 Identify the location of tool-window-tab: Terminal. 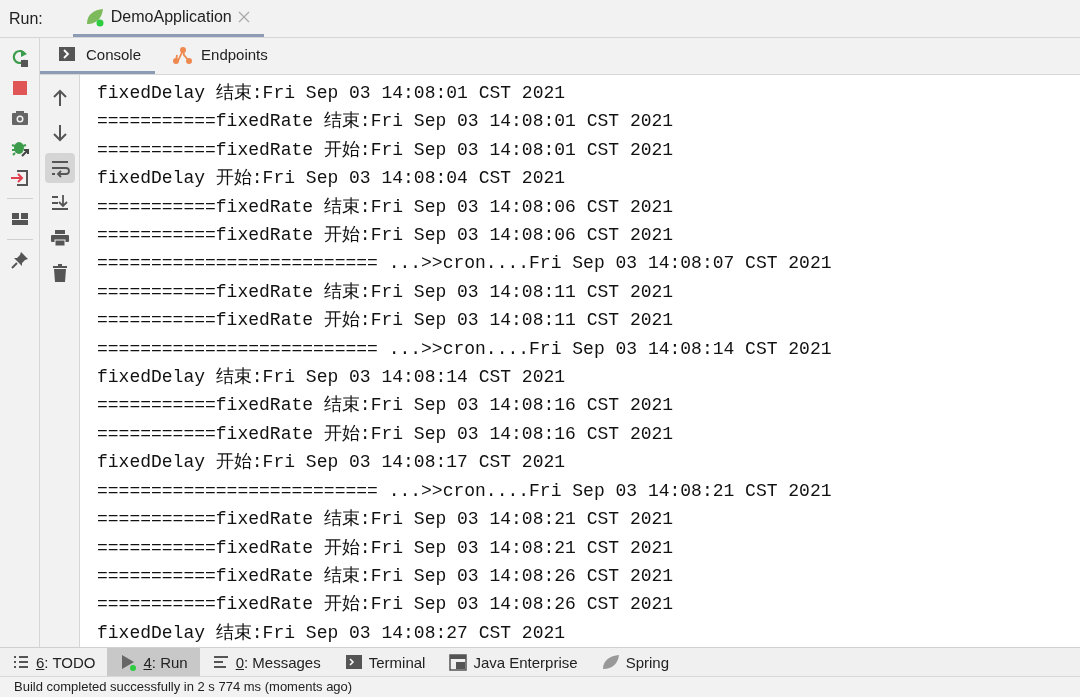
(385, 662).